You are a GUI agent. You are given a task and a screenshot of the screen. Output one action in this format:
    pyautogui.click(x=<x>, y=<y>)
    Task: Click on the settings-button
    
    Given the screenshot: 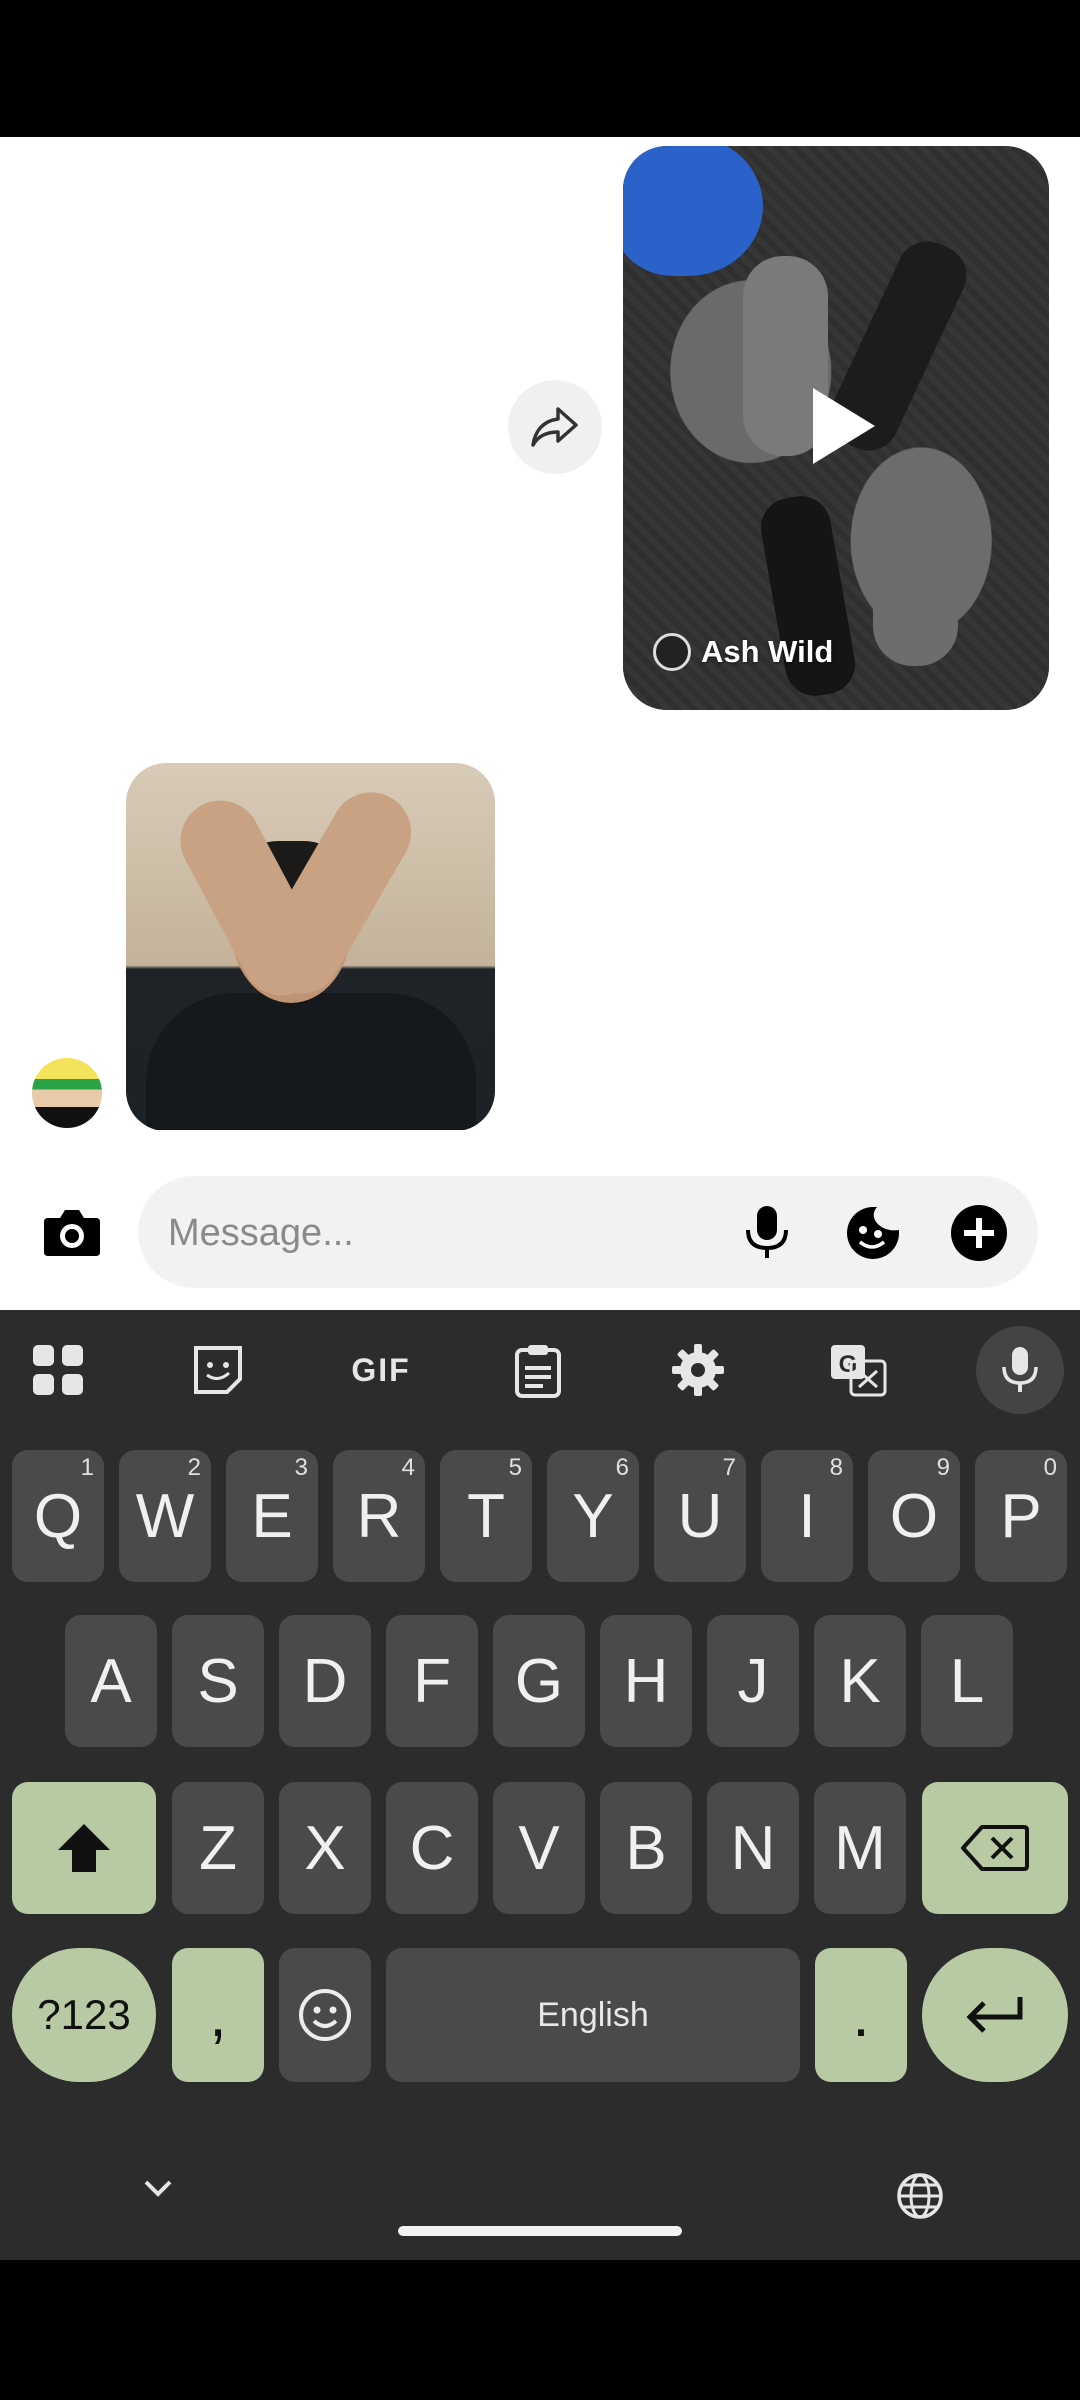 What is the action you would take?
    pyautogui.click(x=698, y=1370)
    